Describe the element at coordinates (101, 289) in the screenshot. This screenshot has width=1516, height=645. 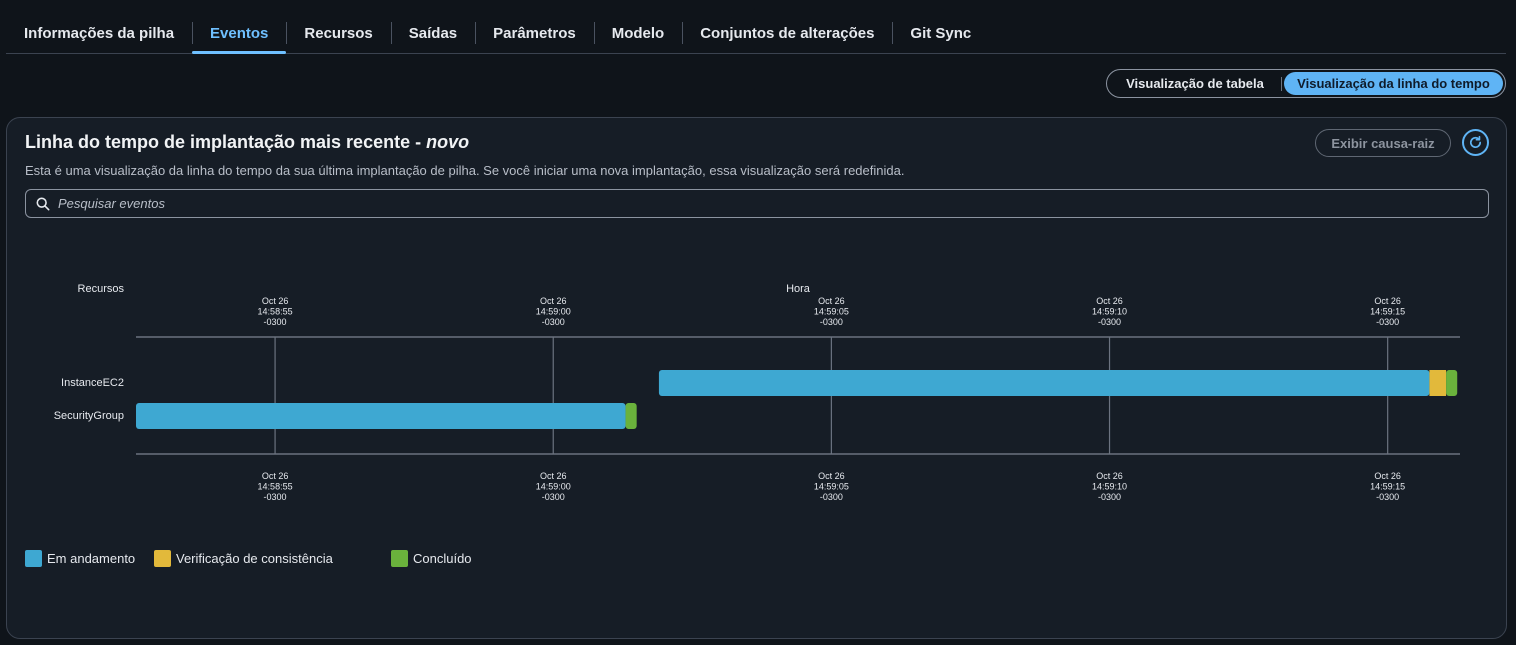
I see `row-axis-label: Recursos` at that location.